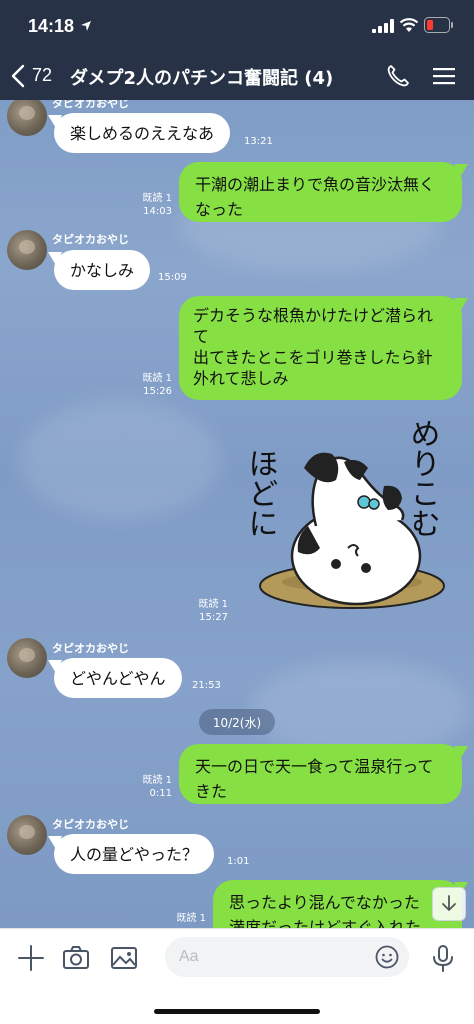 Image resolution: width=474 pixels, height=1024 pixels. I want to click on status-bar: 14:18, so click(237, 28).